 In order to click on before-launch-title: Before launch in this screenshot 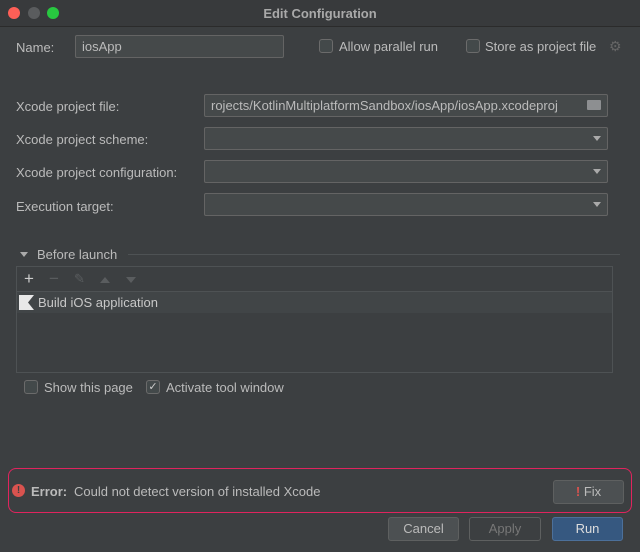, I will do `click(77, 254)`.